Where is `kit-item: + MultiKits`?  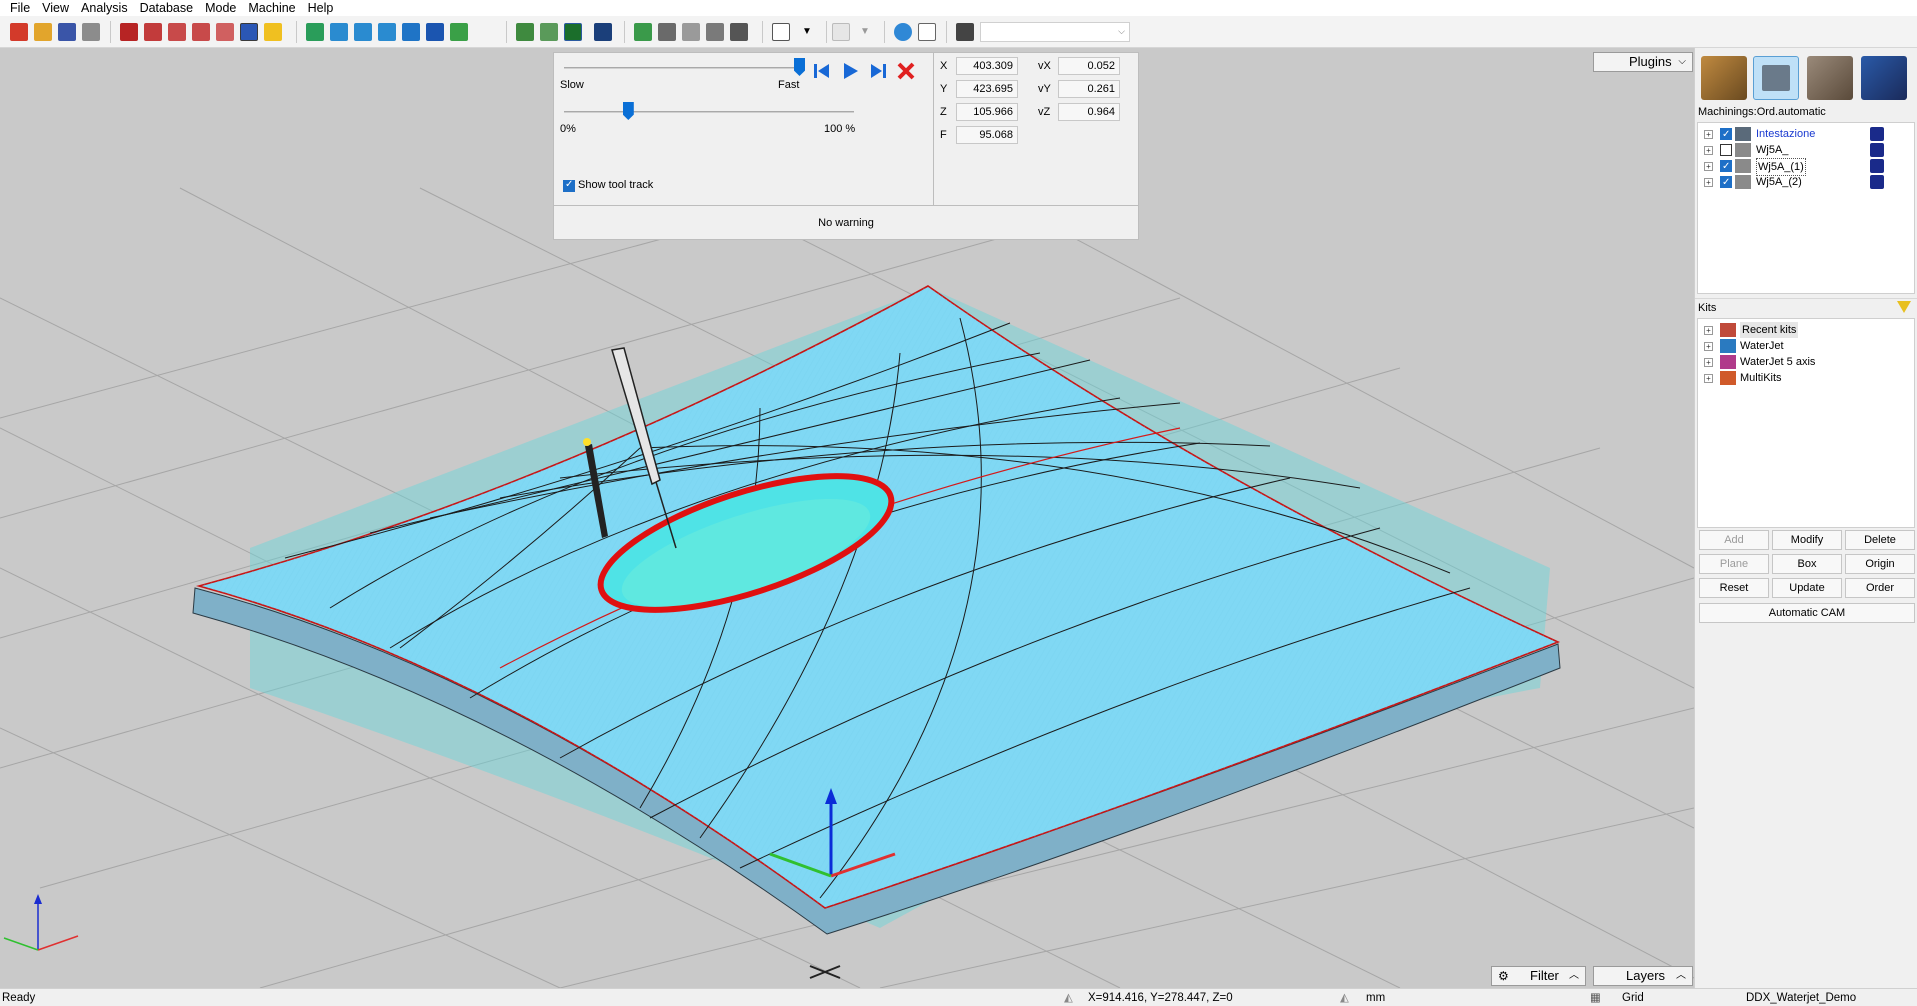
kit-item: + MultiKits is located at coordinates (1806, 378).